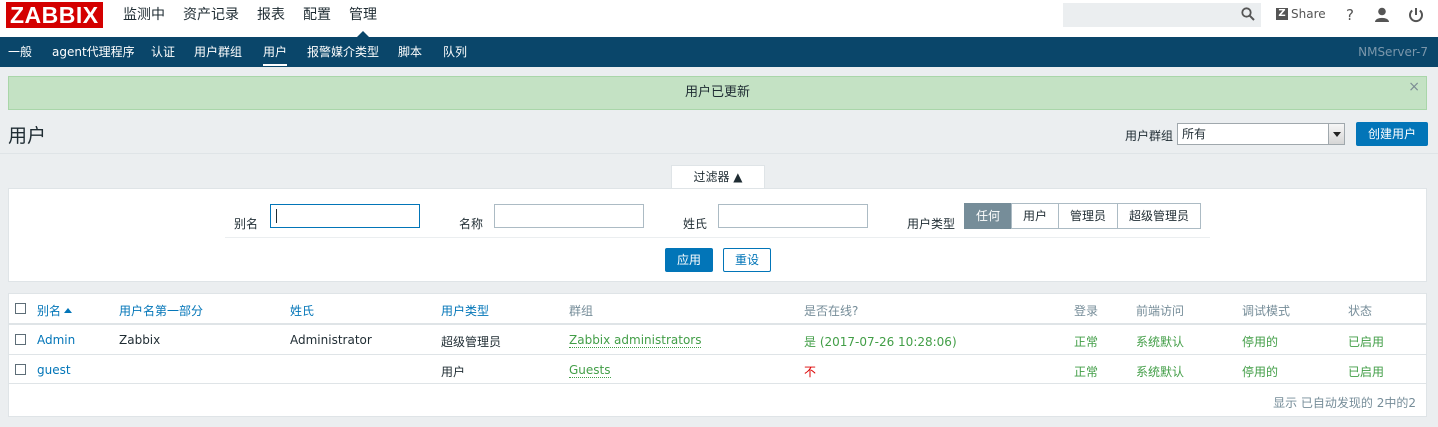  Describe the element at coordinates (719, 18) in the screenshot. I see `top-bar: ZABBIX 监测中 资产记录 报表 配置 管理 Z Share ?` at that location.